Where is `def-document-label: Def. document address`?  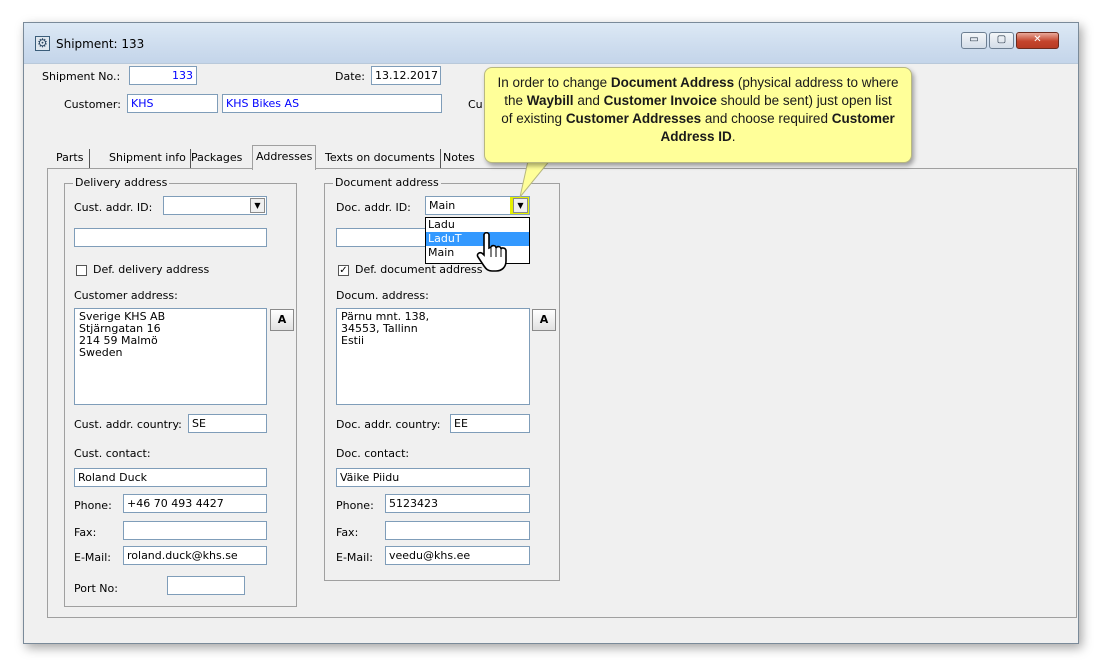
def-document-label: Def. document address is located at coordinates (419, 269).